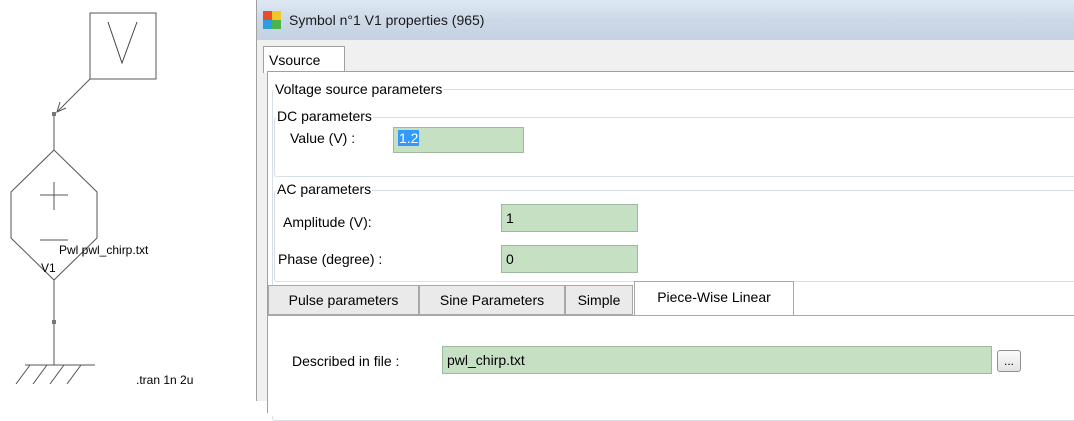 The image size is (1074, 421). I want to click on subtab-piece-wise-linear: Piece-Wise Linear, so click(714, 298).